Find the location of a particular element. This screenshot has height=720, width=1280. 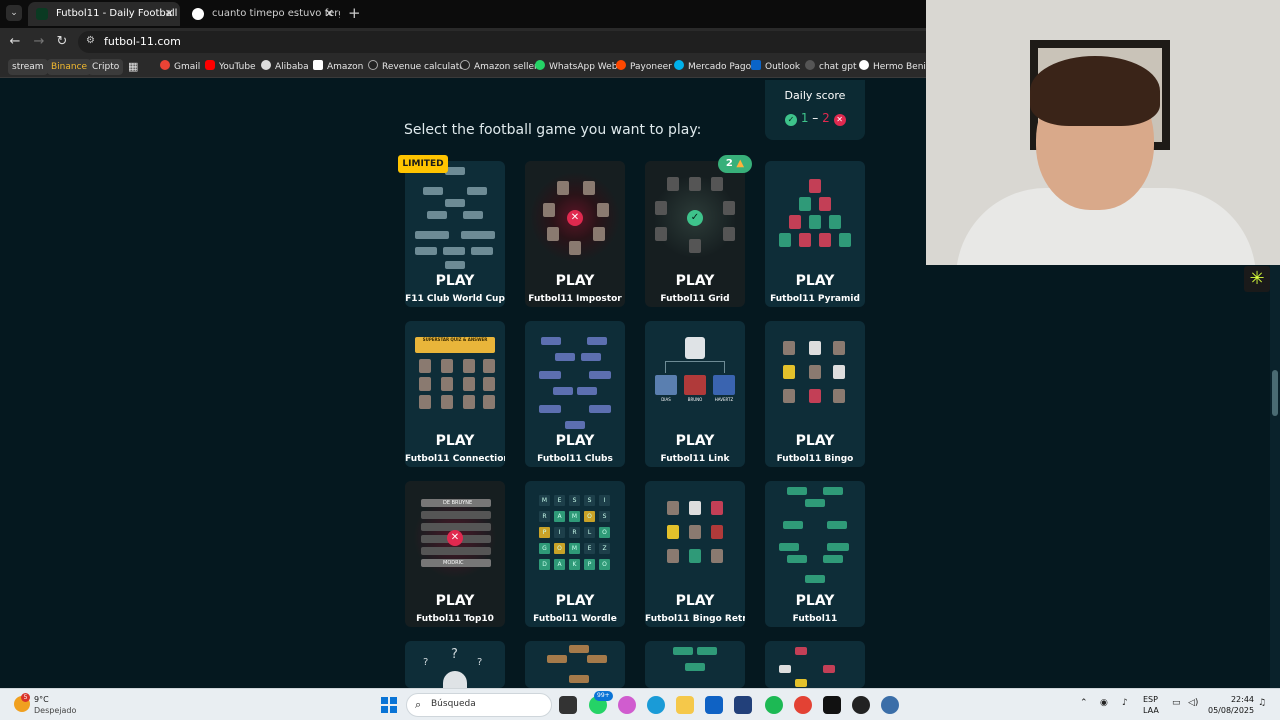

game-card-bingo: PLAY Futbol11 Bingo is located at coordinates (815, 394).